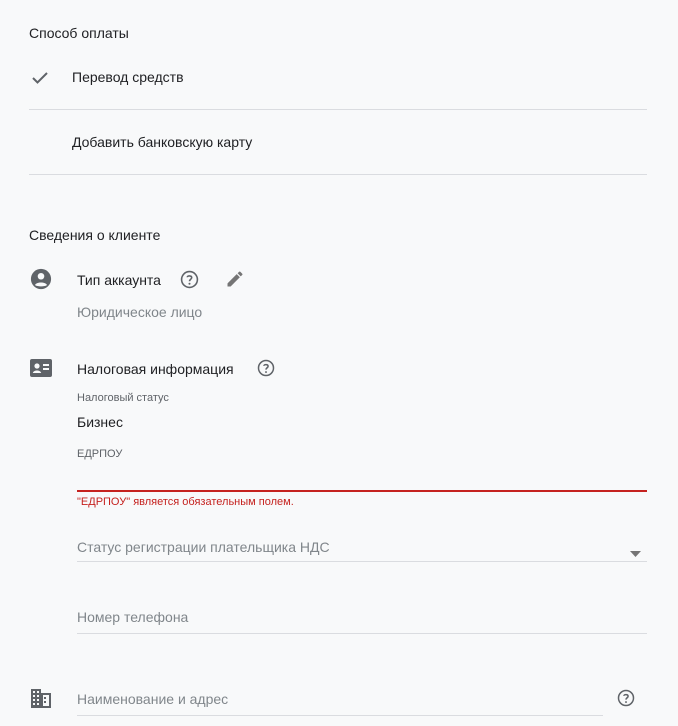  I want to click on payment-section-title: Способ оплаты, so click(79, 33).